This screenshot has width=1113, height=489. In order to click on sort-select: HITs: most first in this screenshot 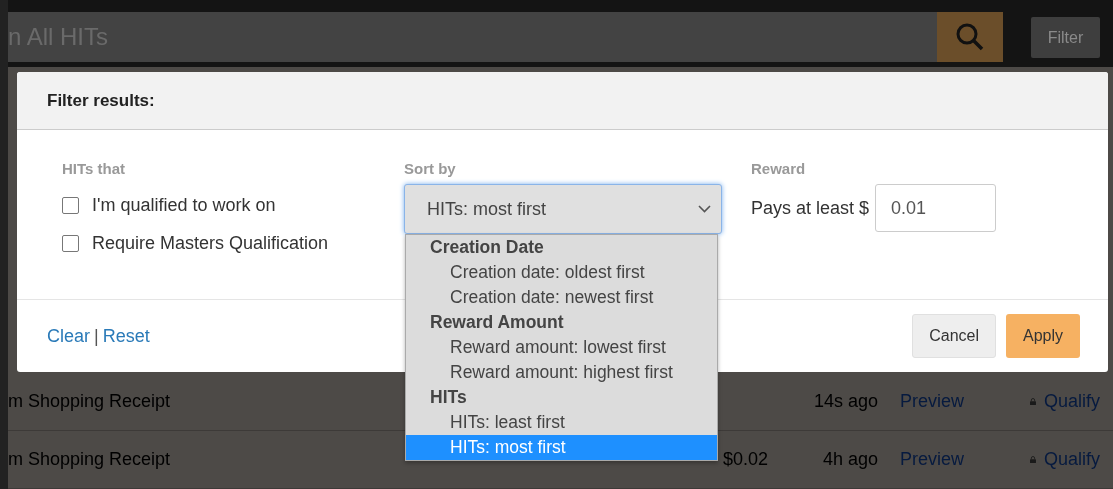, I will do `click(563, 209)`.